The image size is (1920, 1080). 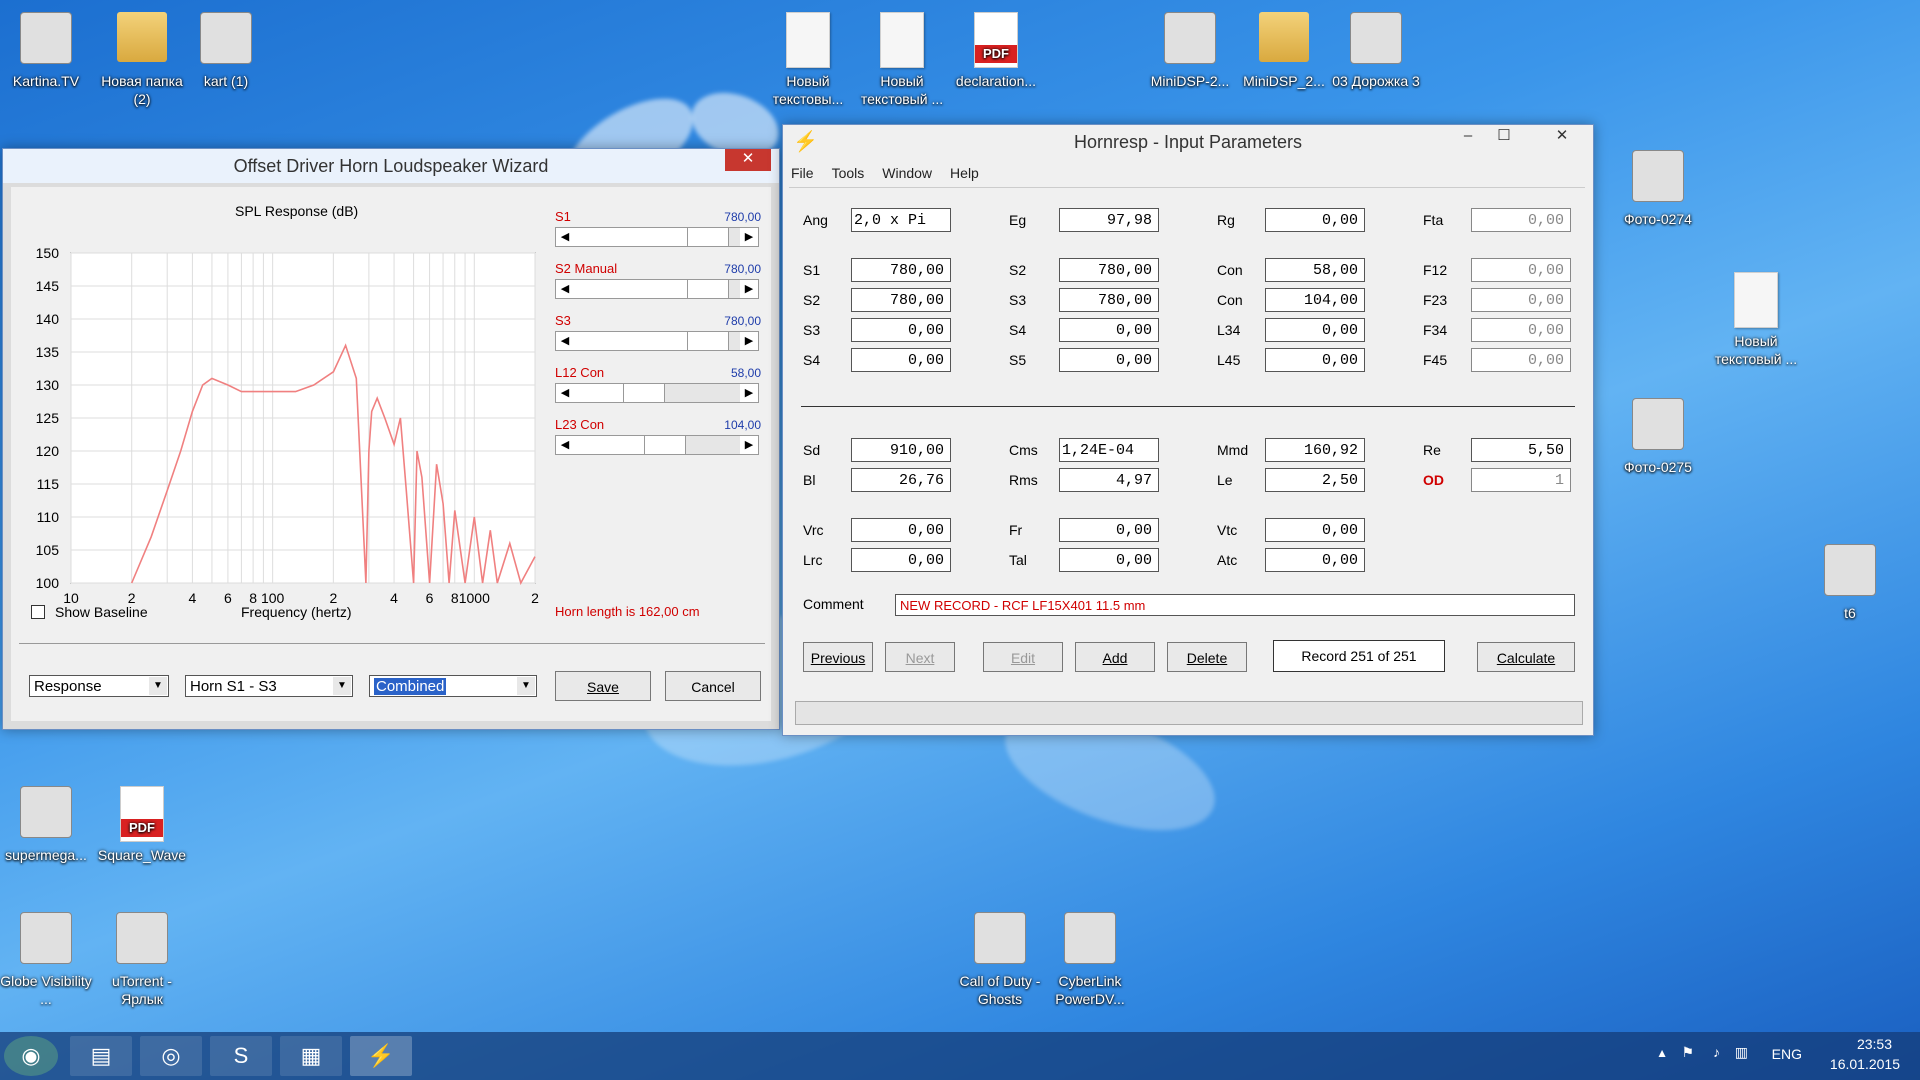 What do you see at coordinates (1521, 480) in the screenshot?
I see `param-field-od: 1` at bounding box center [1521, 480].